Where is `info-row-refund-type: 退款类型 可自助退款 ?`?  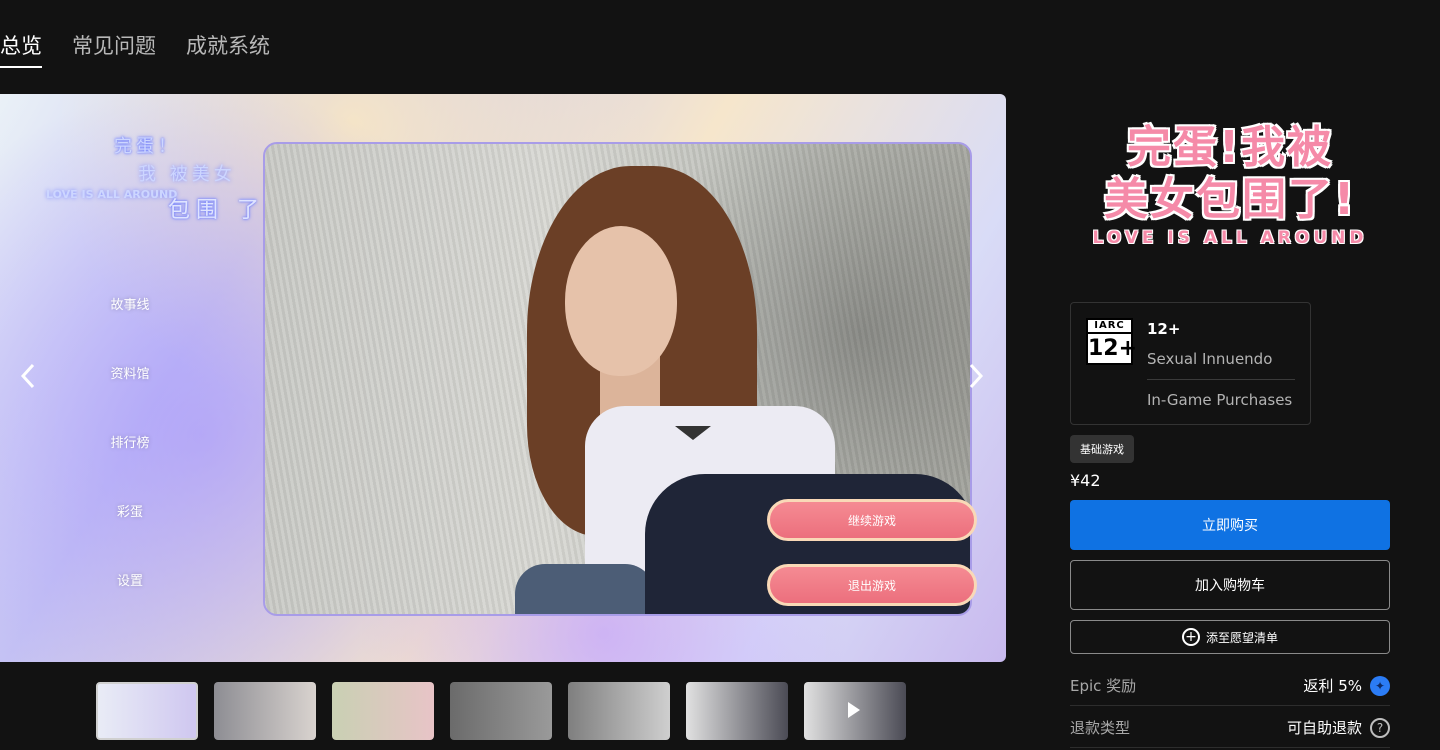 info-row-refund-type: 退款类型 可自助退款 ? is located at coordinates (1230, 728).